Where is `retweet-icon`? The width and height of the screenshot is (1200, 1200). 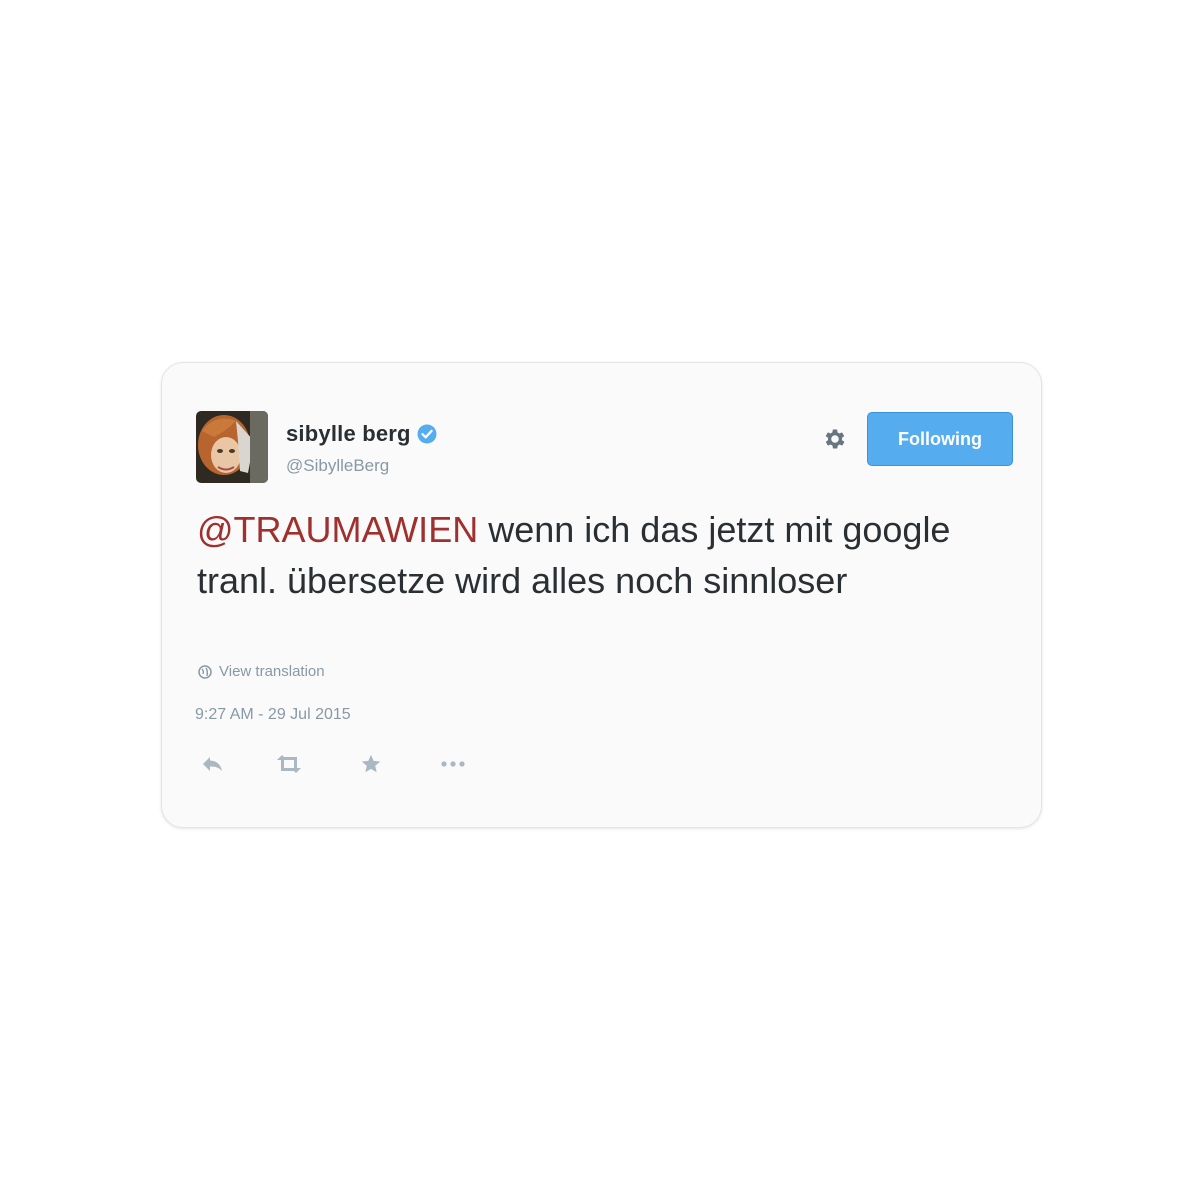
retweet-icon is located at coordinates (289, 764).